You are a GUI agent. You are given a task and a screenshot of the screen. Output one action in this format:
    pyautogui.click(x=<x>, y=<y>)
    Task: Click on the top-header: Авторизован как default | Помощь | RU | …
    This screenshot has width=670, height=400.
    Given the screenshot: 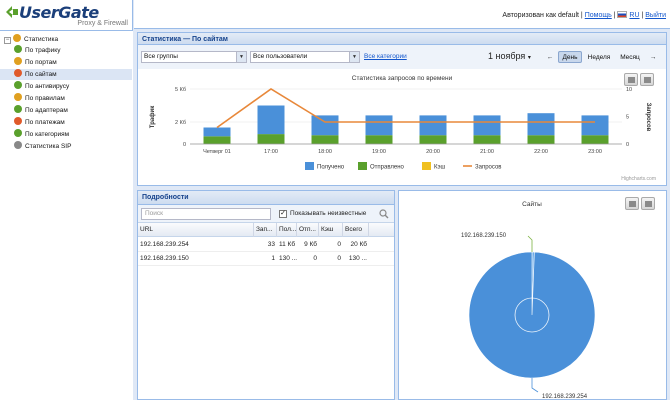 What is the action you would take?
    pyautogui.click(x=402, y=14)
    